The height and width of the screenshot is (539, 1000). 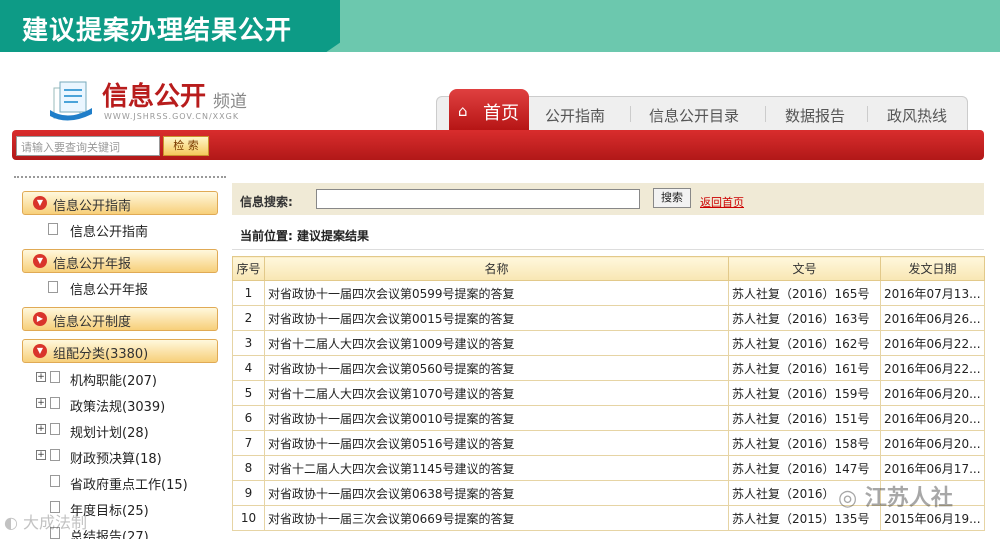 I want to click on sidebar-section-guide: ▼ 信息公开指南, so click(x=120, y=203).